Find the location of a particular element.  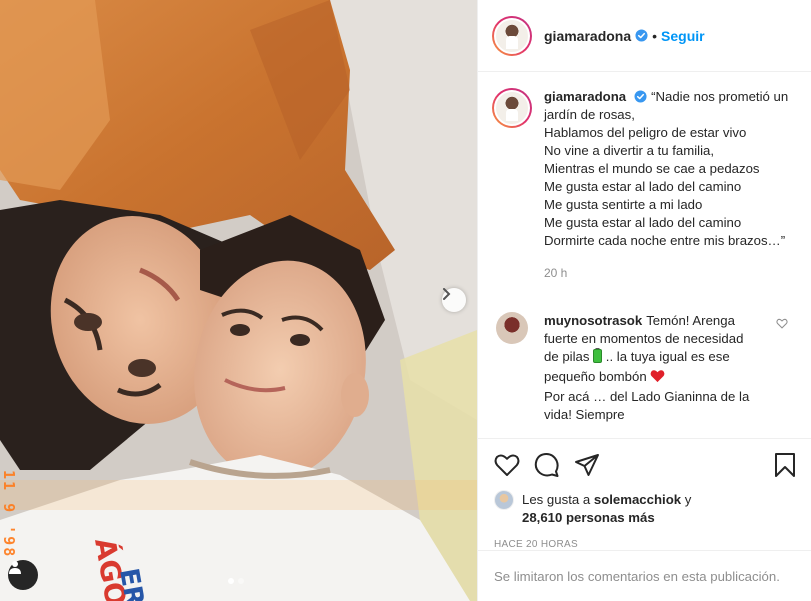

like-button is located at coordinates (507, 465).